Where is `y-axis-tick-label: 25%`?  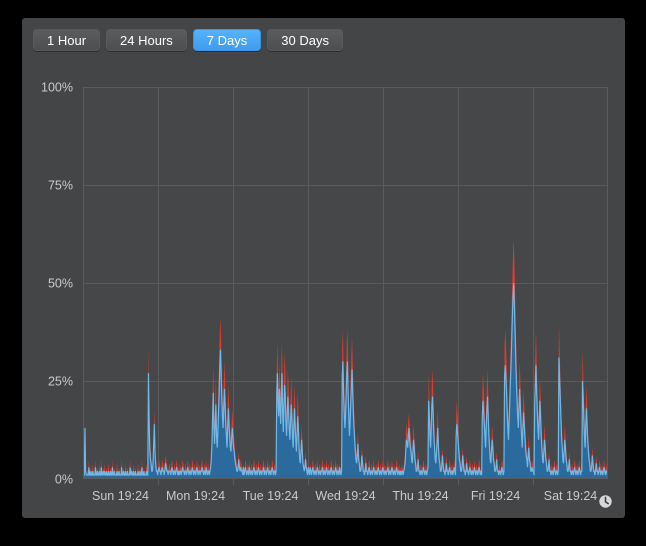 y-axis-tick-label: 25% is located at coordinates (60, 382).